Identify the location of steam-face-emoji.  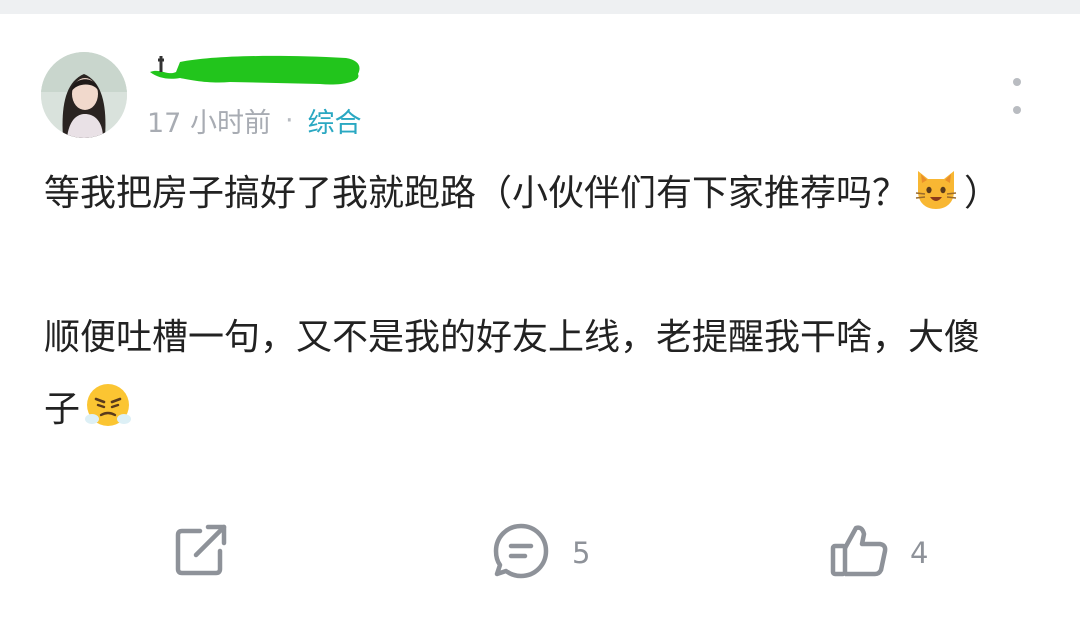
(108, 405).